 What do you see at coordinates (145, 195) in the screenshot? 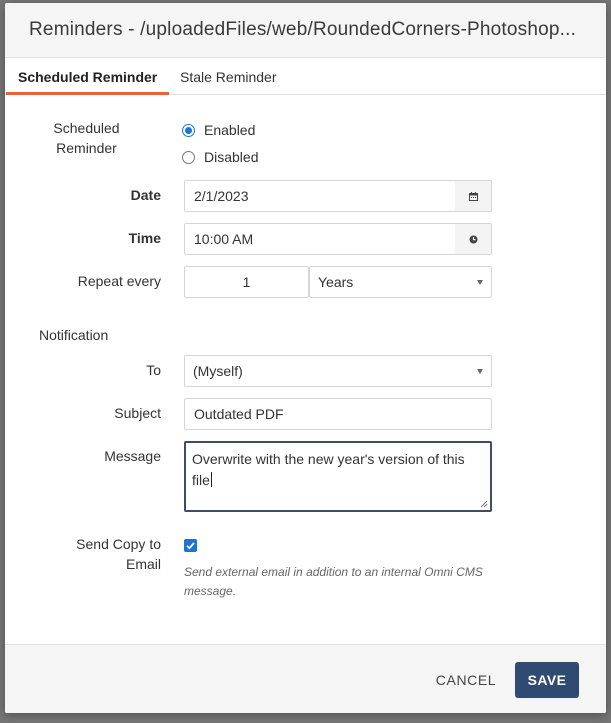
I see `date-label: Date` at bounding box center [145, 195].